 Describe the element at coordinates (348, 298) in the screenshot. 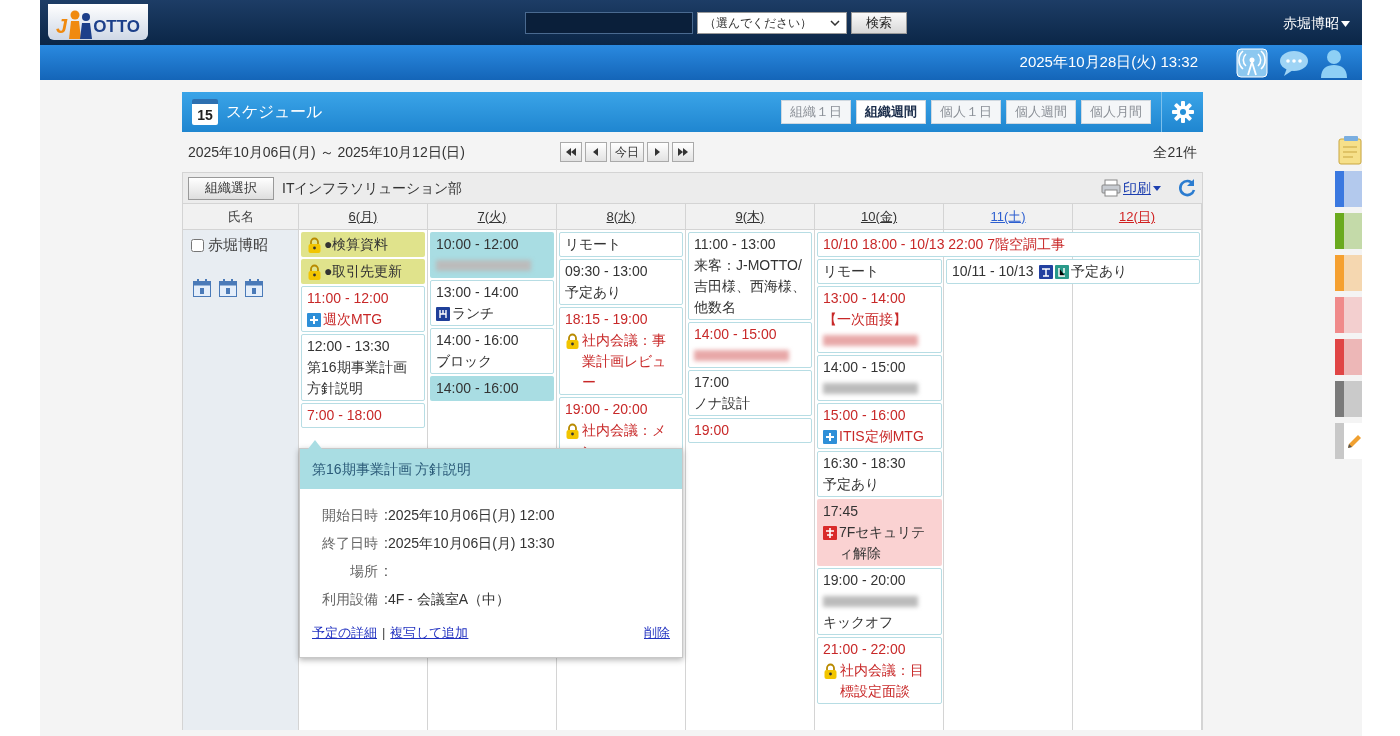

I see `event-time: 11:00 - 12:00` at that location.